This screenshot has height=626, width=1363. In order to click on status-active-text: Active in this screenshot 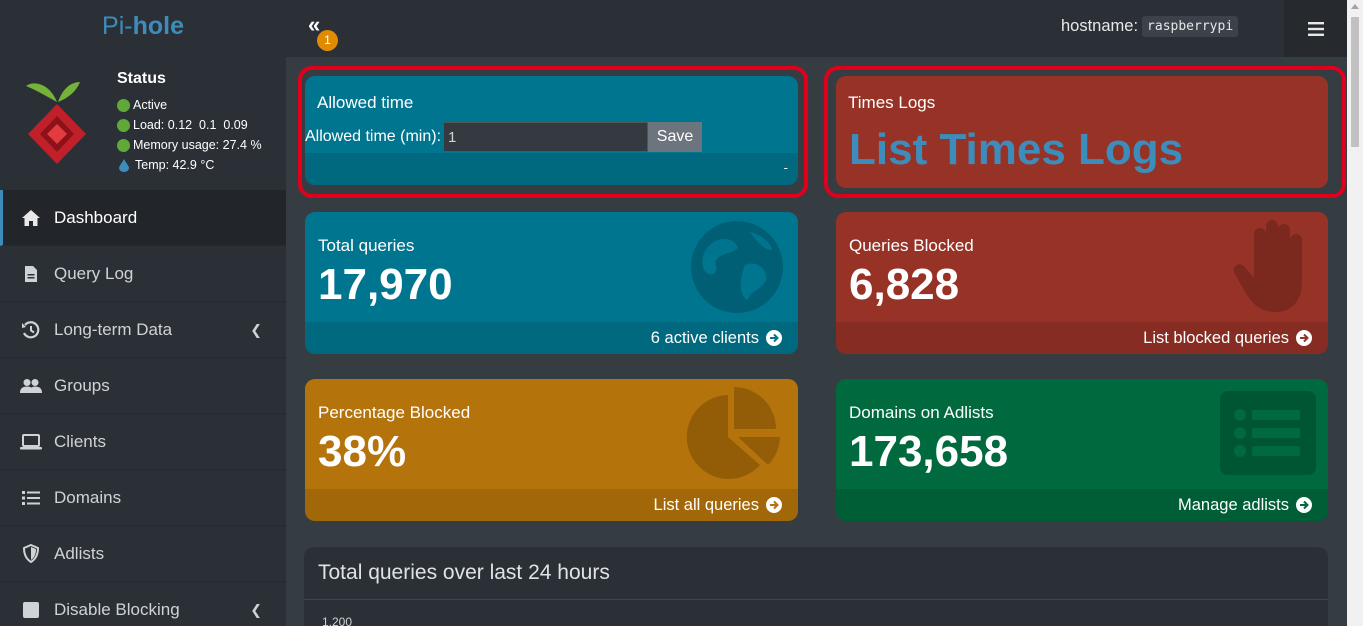, I will do `click(150, 105)`.